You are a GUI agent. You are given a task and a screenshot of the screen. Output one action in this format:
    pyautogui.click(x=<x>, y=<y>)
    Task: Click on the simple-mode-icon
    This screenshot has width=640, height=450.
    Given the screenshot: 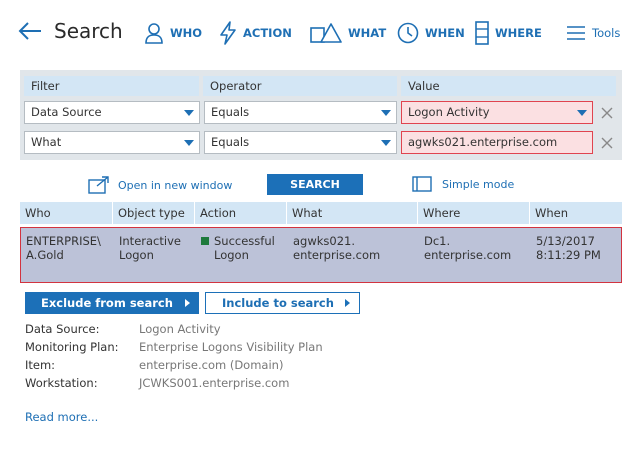 What is the action you would take?
    pyautogui.click(x=422, y=184)
    